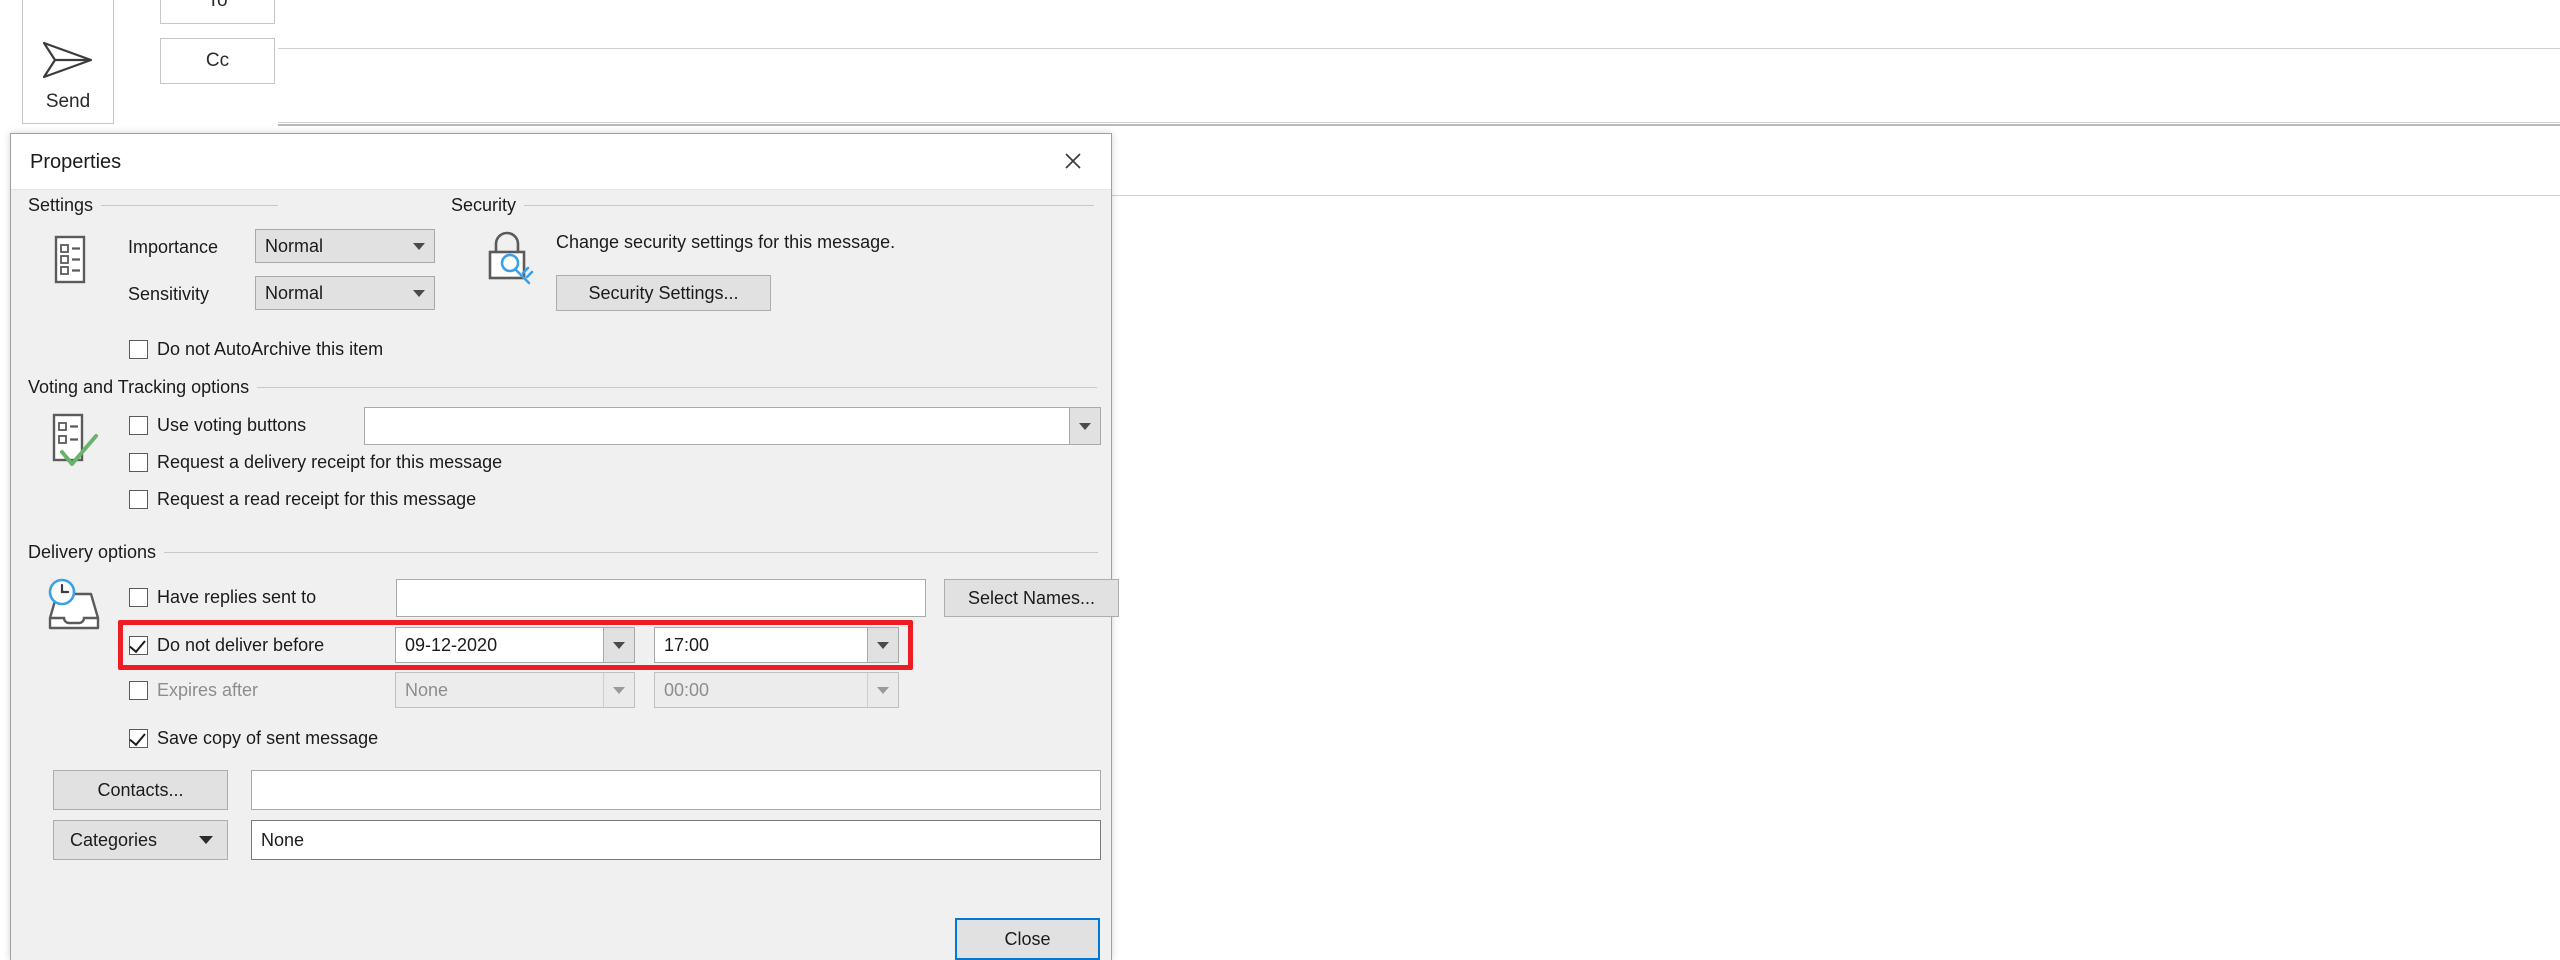 The width and height of the screenshot is (2560, 960). What do you see at coordinates (189, 205) in the screenshot?
I see `settings-rule` at bounding box center [189, 205].